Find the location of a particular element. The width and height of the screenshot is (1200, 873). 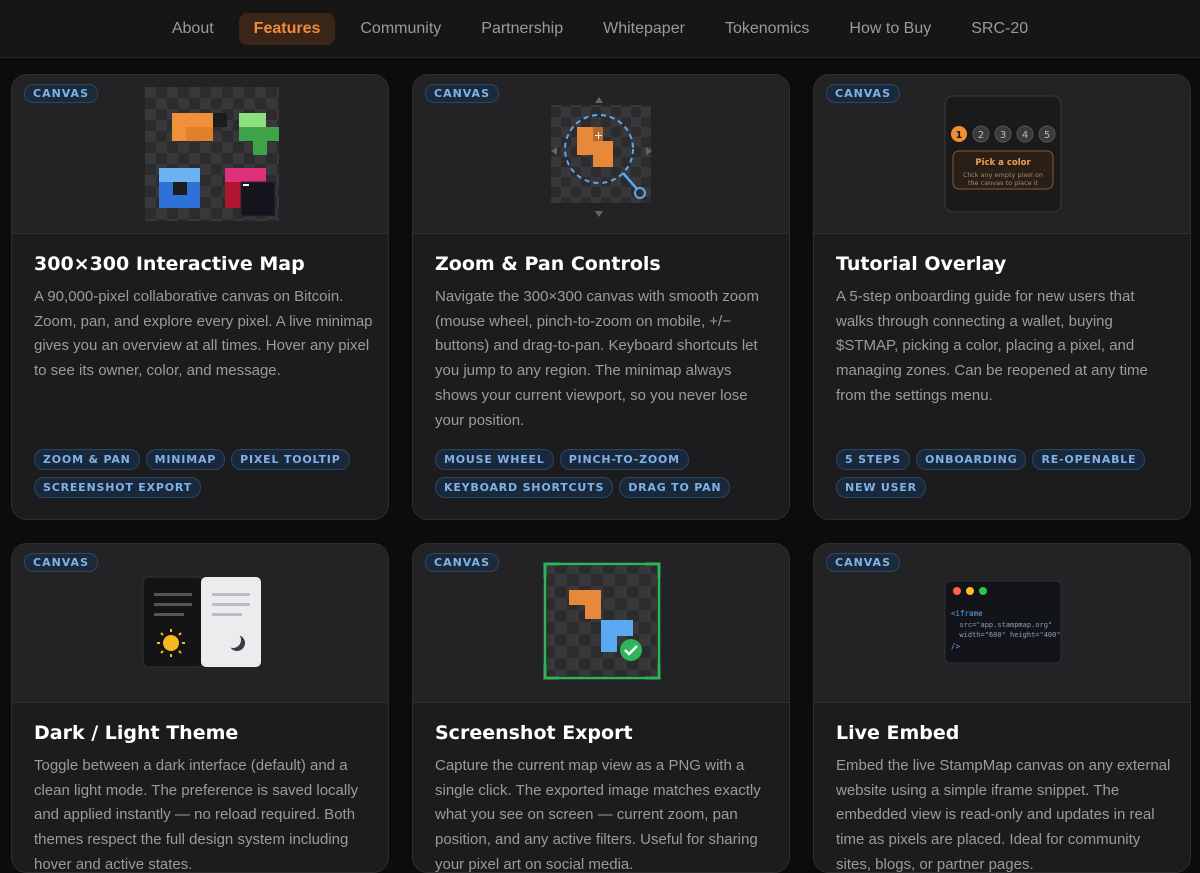

nav-community: Community is located at coordinates (400, 29).